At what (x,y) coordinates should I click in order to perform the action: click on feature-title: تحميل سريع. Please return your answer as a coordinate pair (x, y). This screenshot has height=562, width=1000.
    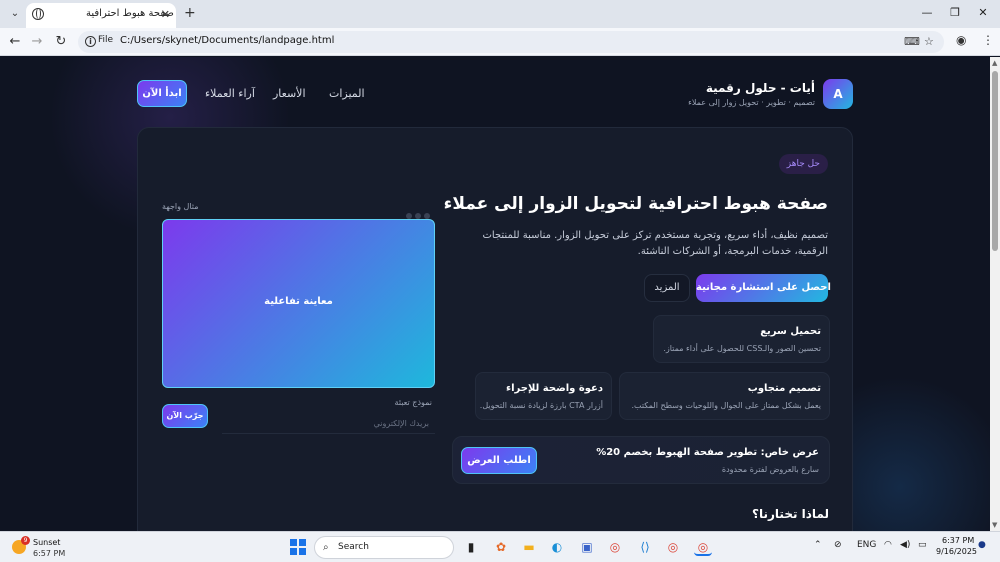
    Looking at the image, I should click on (790, 331).